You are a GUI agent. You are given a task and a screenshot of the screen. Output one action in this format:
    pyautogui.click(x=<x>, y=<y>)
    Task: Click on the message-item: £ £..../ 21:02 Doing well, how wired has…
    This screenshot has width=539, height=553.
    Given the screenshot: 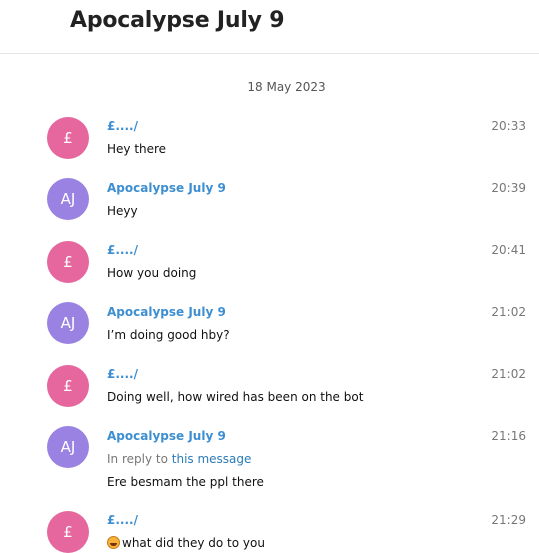 What is the action you would take?
    pyautogui.click(x=269, y=389)
    